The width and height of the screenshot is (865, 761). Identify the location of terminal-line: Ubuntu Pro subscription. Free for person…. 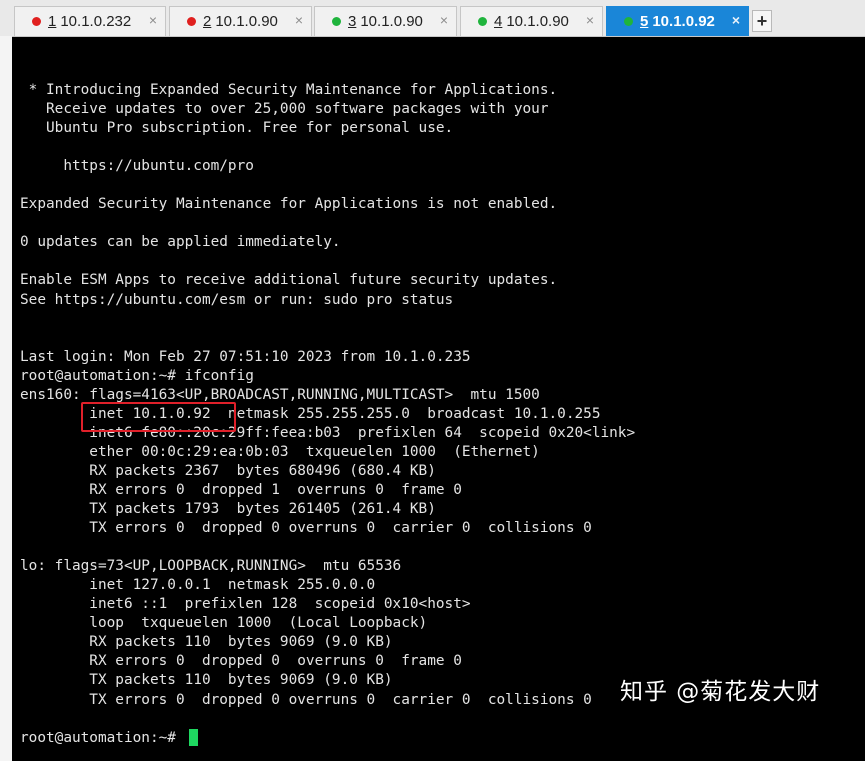
(237, 128).